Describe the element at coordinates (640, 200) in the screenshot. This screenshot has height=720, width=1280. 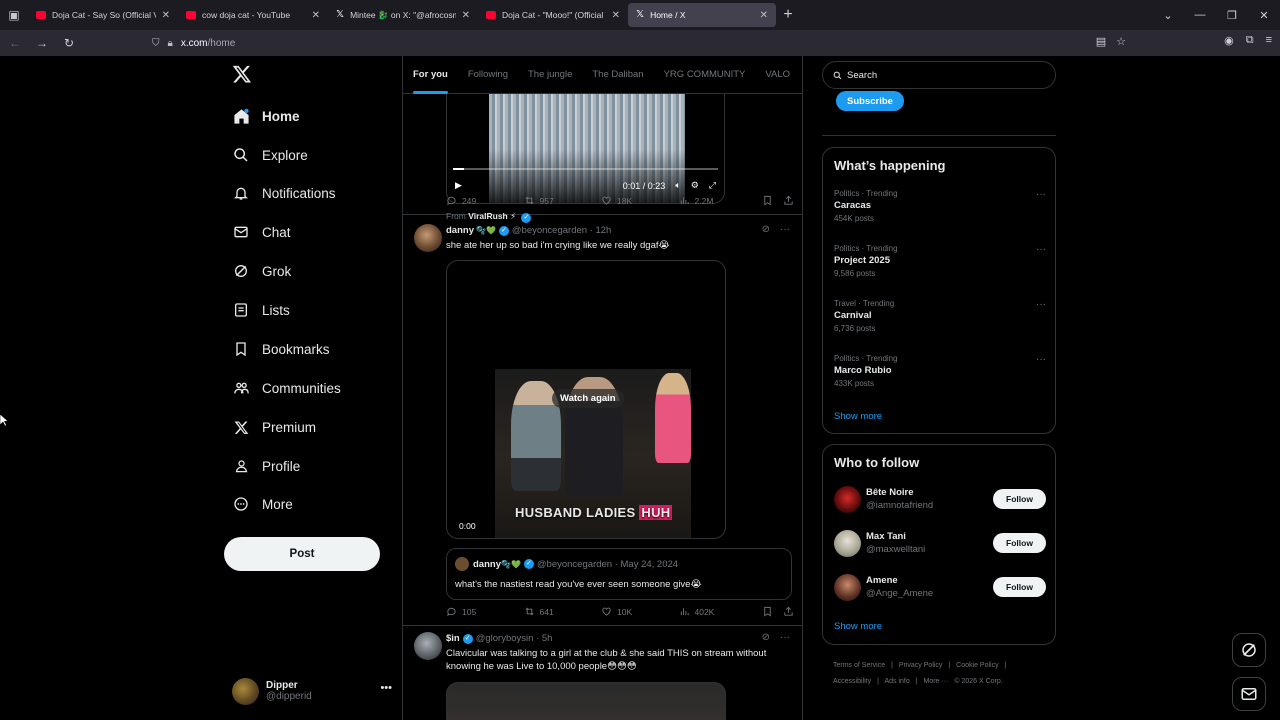
I see `like-button: 18K` at that location.